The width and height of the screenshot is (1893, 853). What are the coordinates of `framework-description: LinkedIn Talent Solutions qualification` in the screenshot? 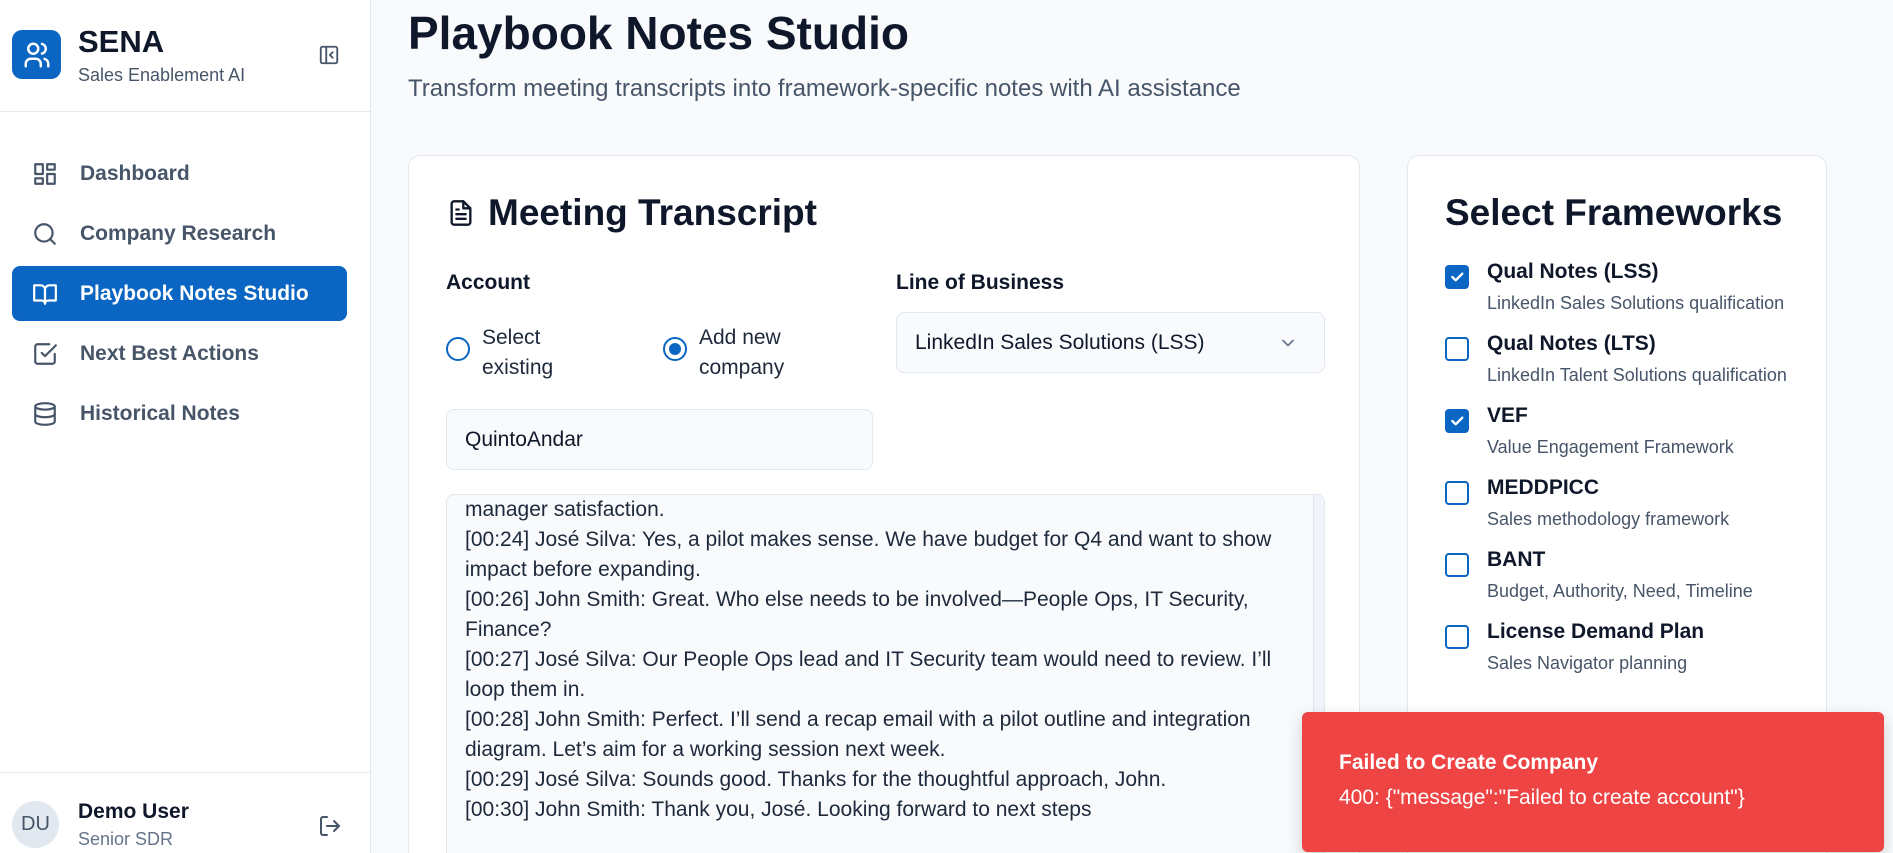 It's located at (1637, 375).